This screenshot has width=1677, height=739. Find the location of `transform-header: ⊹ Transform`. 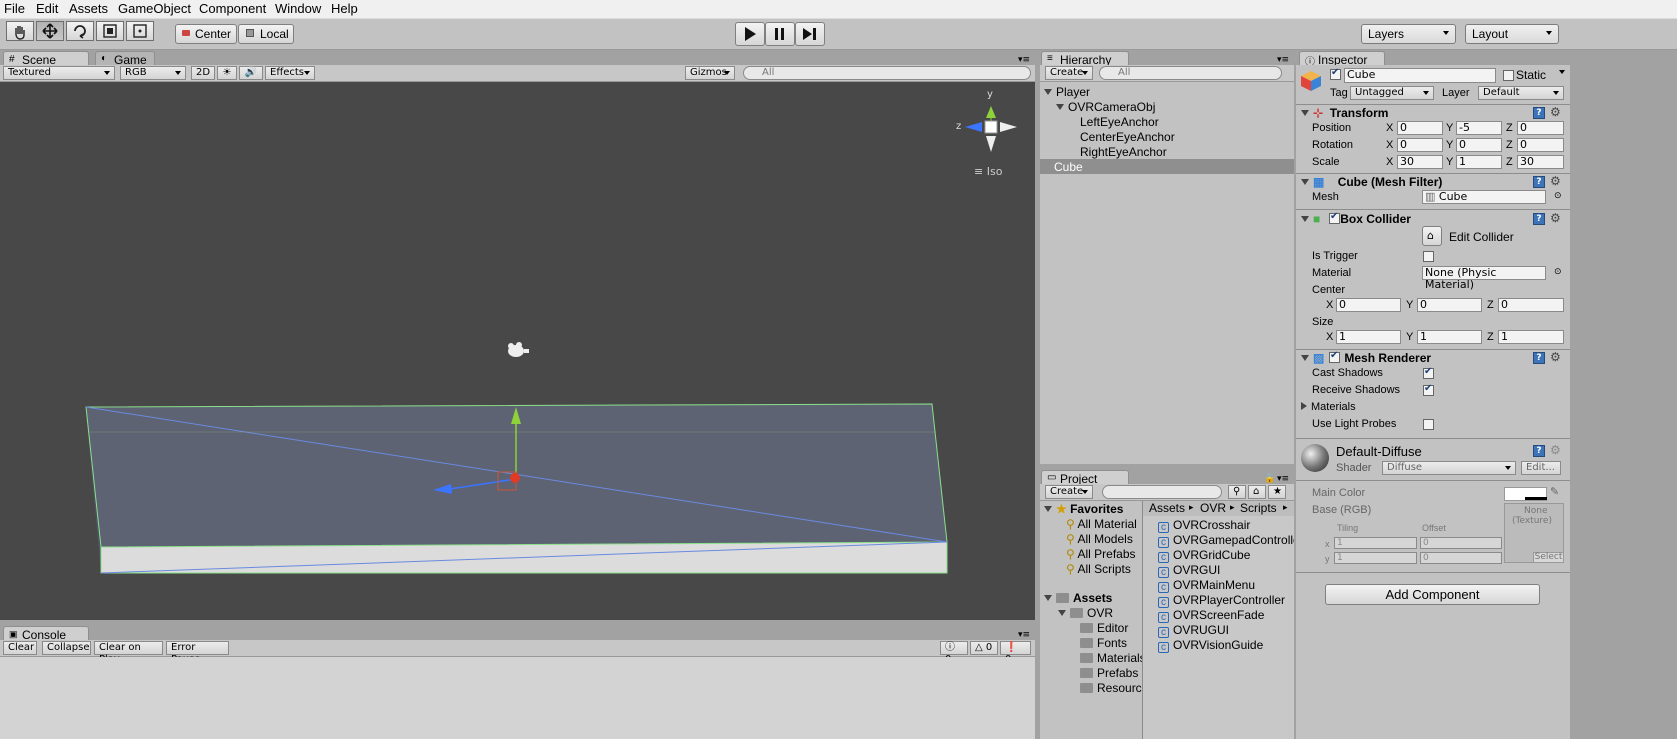

transform-header: ⊹ Transform is located at coordinates (1344, 113).